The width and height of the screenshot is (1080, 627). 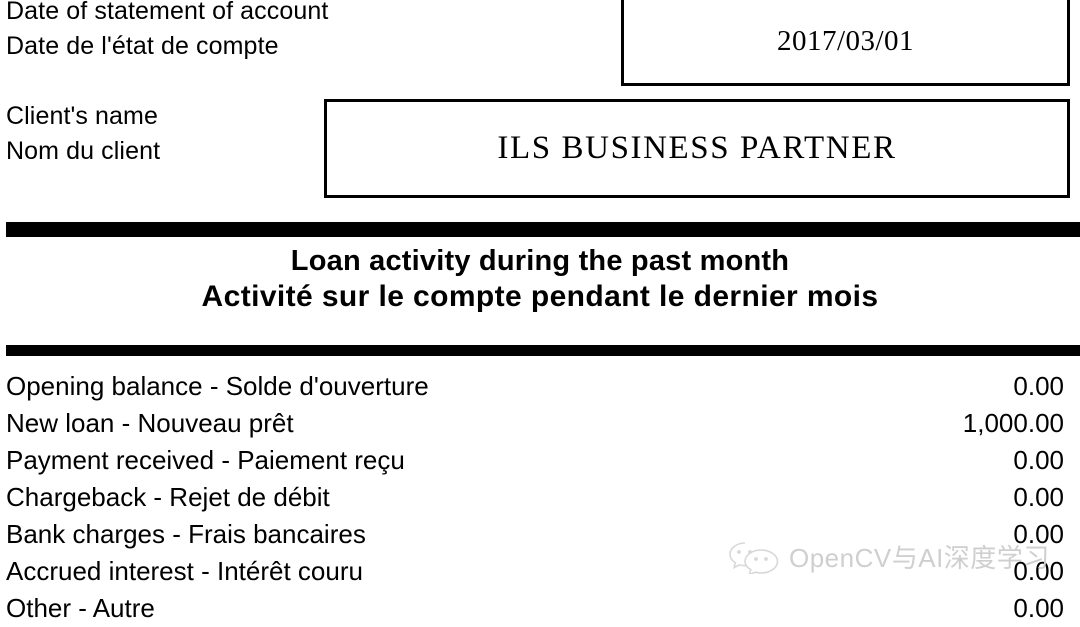 What do you see at coordinates (540, 460) in the screenshot?
I see `list-item: Payment received - Paiement reçu 0.00` at bounding box center [540, 460].